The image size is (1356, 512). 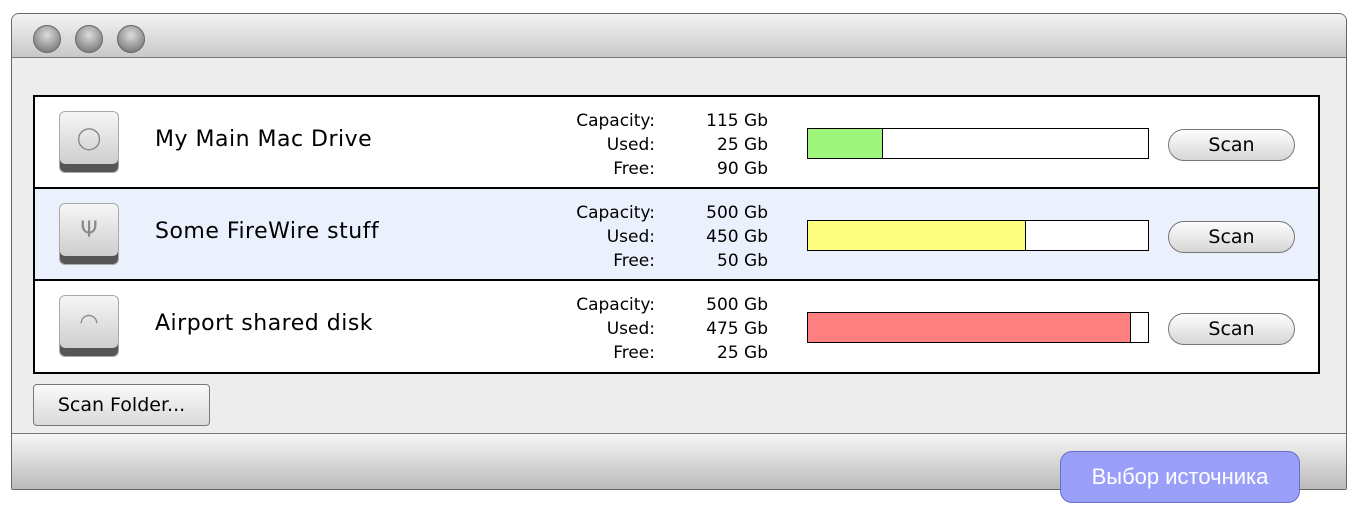 What do you see at coordinates (264, 323) in the screenshot?
I see `drive-name: Airport shared disk` at bounding box center [264, 323].